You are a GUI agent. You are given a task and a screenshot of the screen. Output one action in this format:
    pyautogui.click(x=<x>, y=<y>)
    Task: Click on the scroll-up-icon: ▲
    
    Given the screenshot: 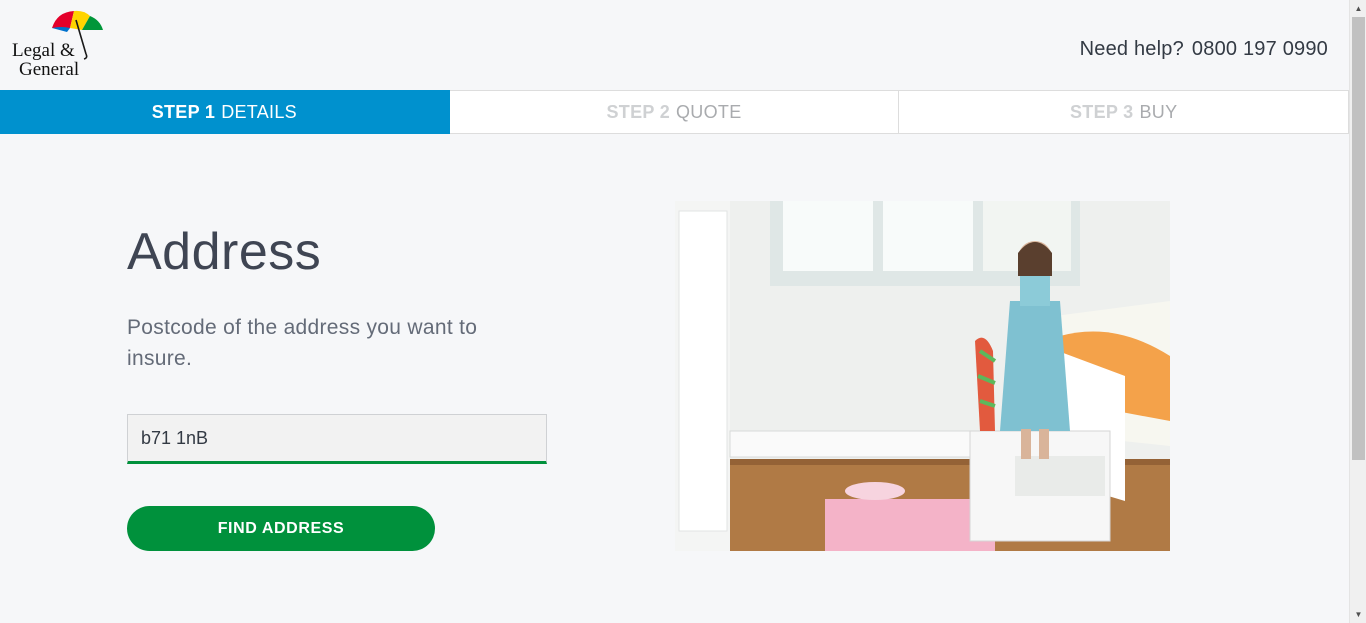 What is the action you would take?
    pyautogui.click(x=1358, y=8)
    